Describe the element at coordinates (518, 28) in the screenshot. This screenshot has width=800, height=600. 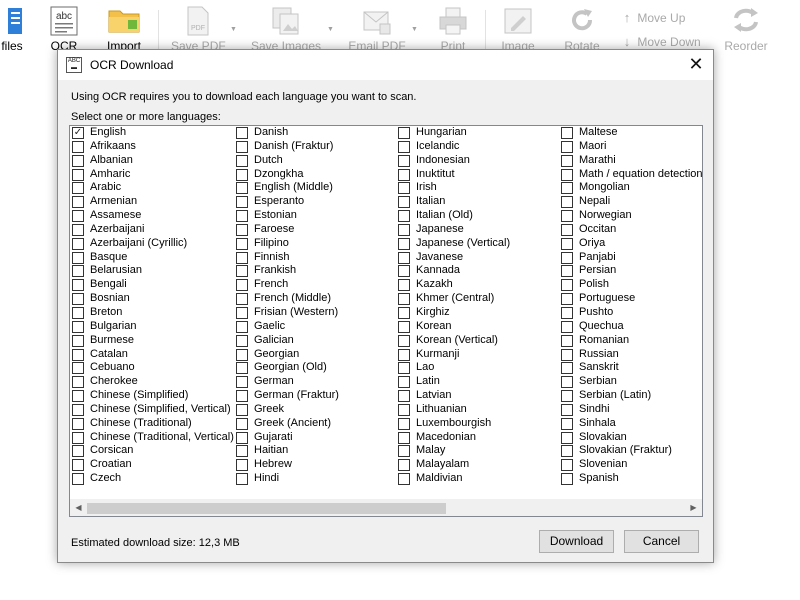
I see `image-button: Image` at that location.